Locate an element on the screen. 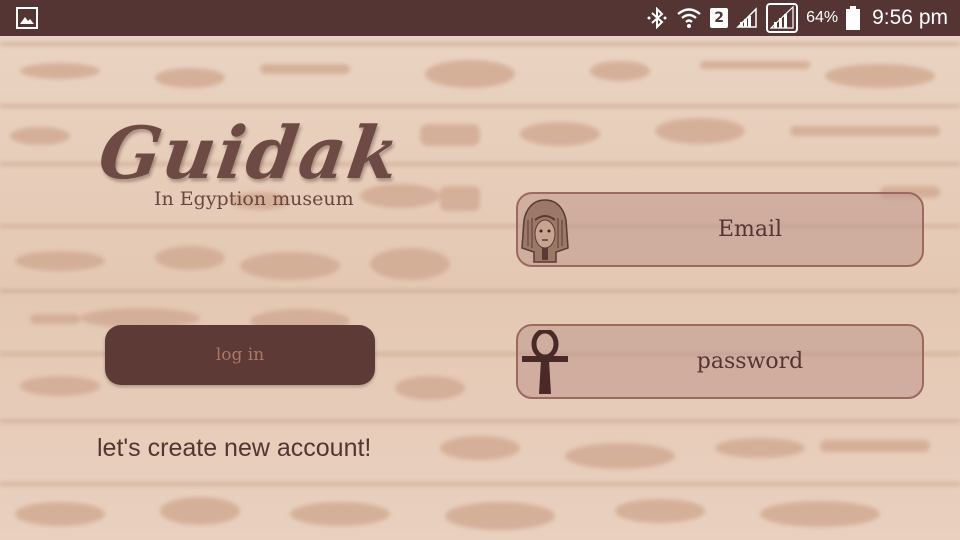  email-placeholder: Email is located at coordinates (750, 229).